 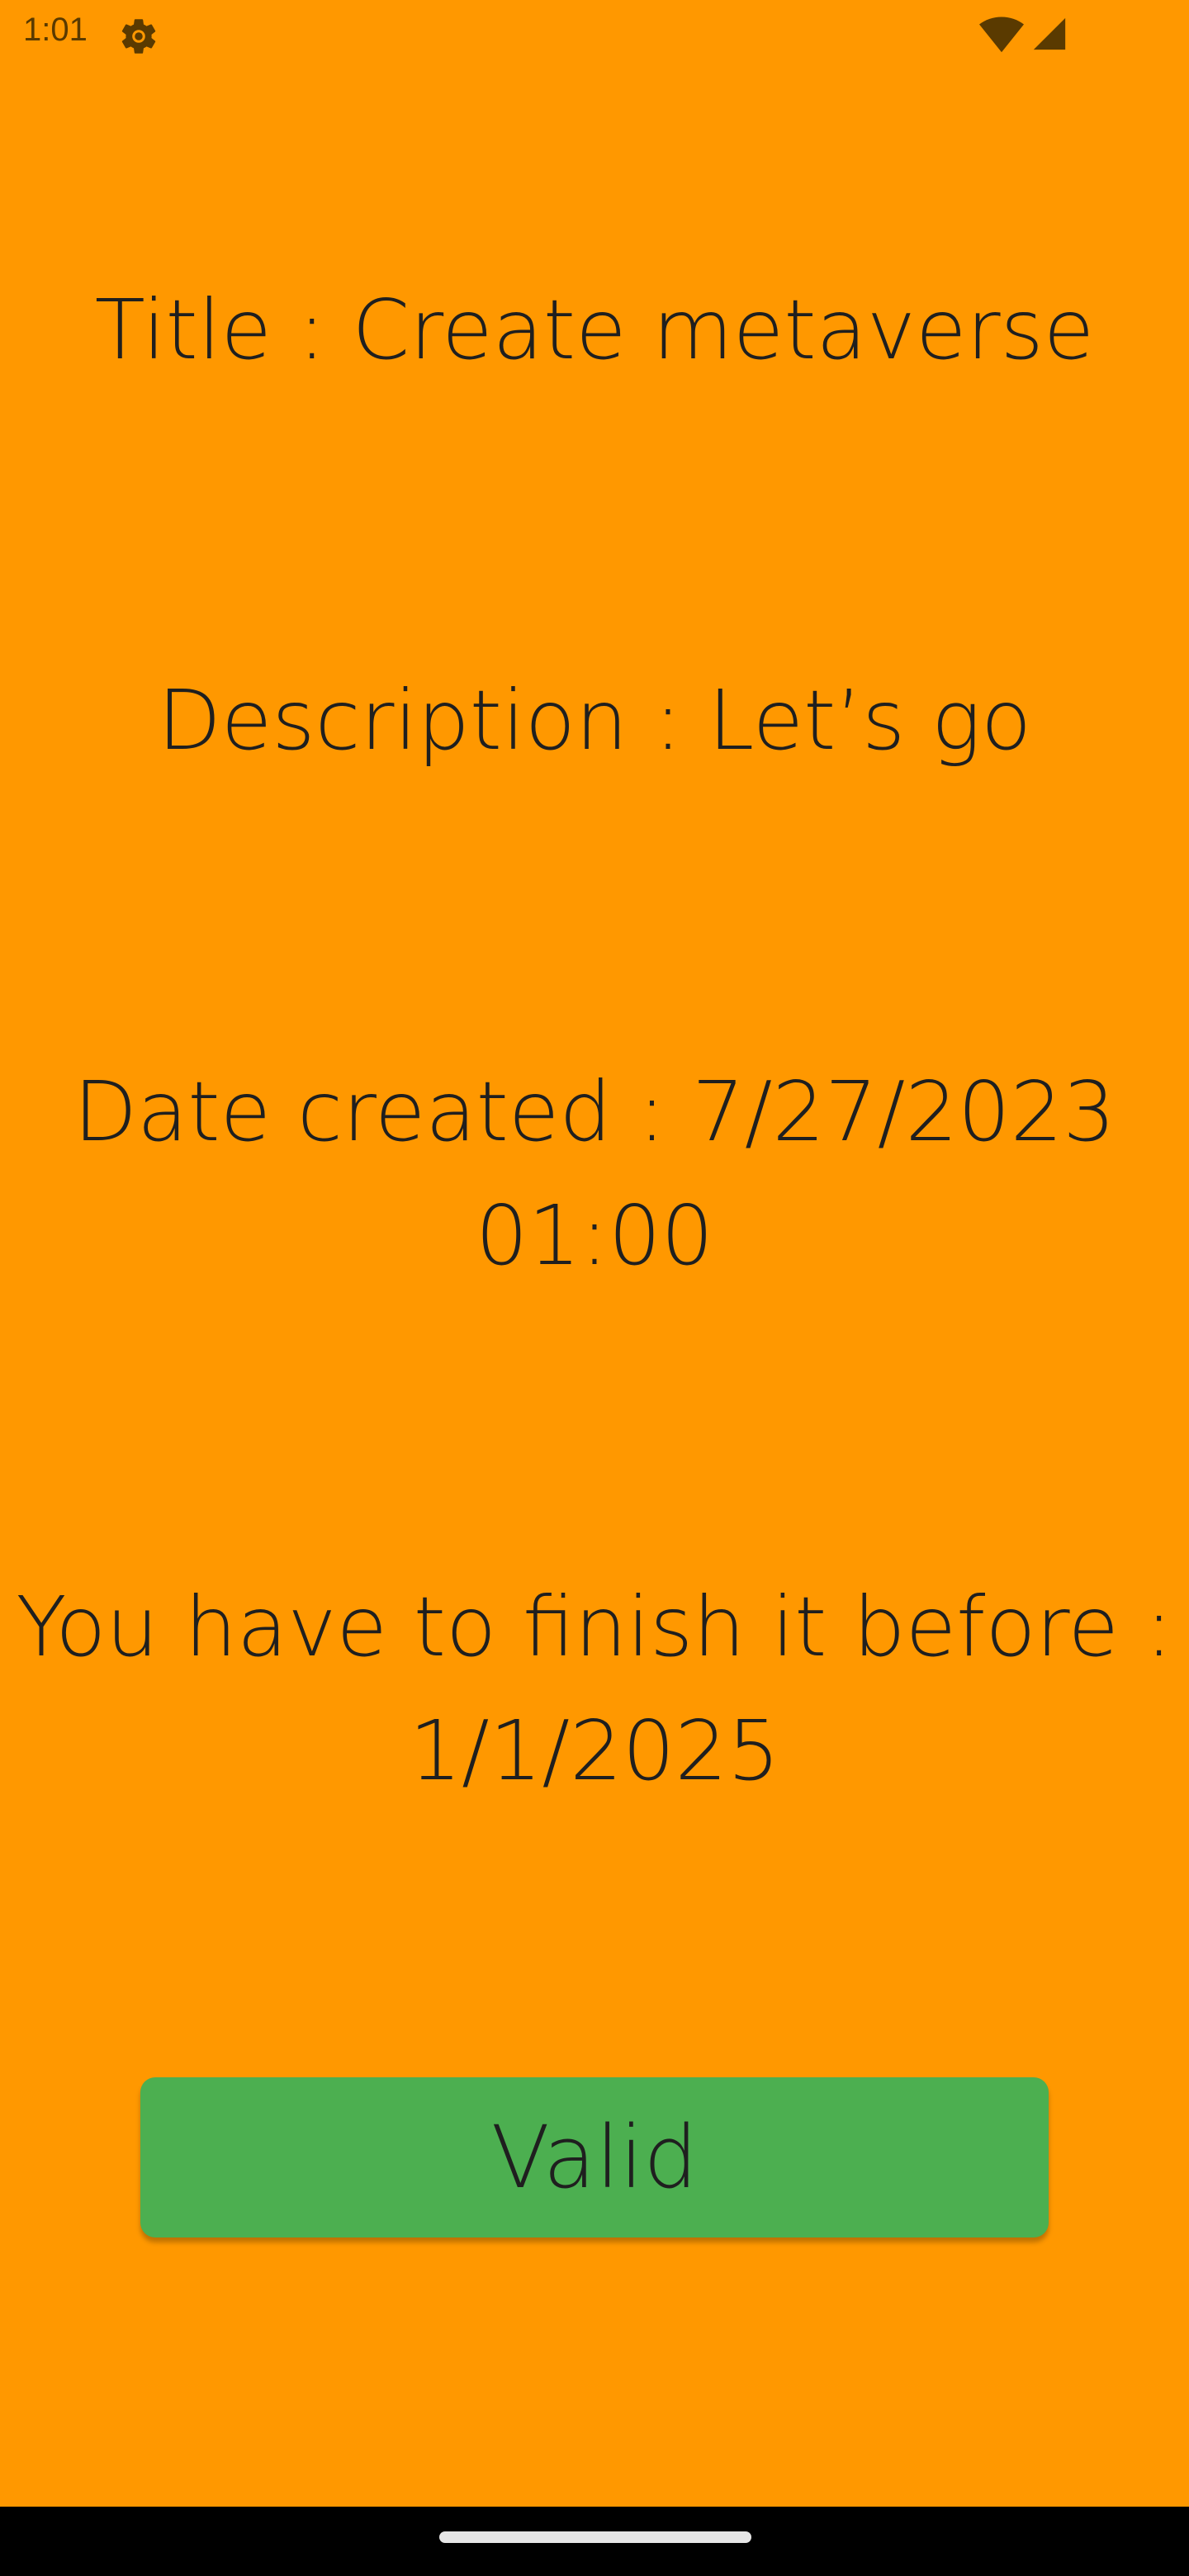 I want to click on task-description: Description : Let’s go, so click(x=594, y=721).